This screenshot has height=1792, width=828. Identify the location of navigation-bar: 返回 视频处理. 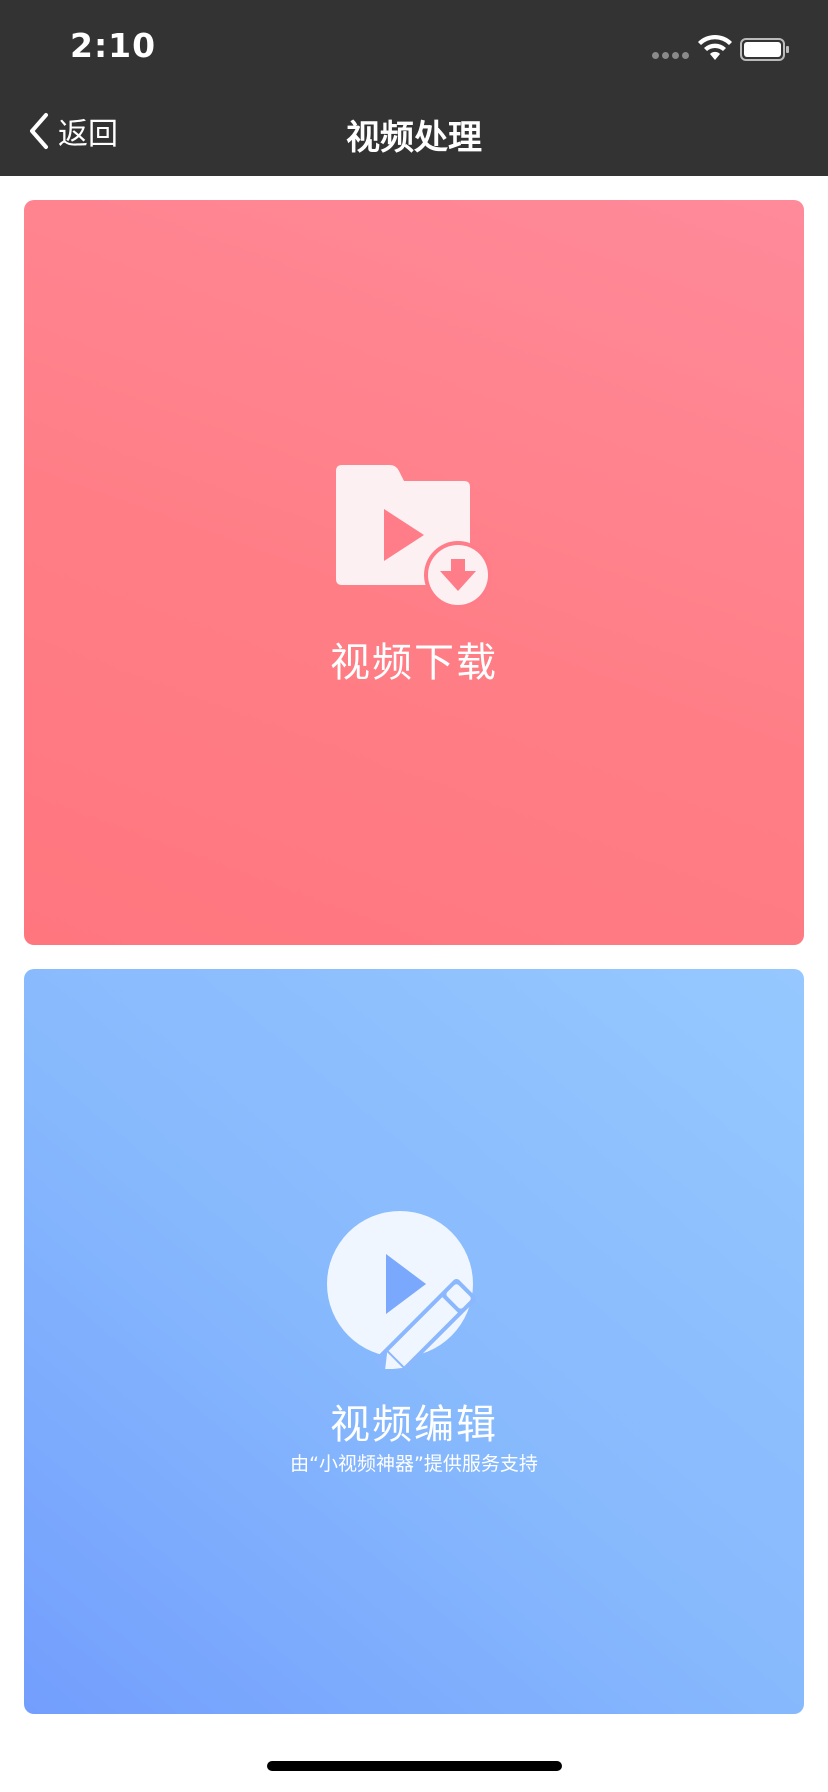
(414, 132).